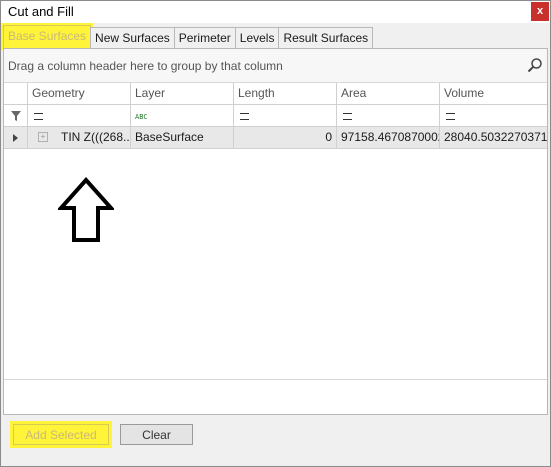 The height and width of the screenshot is (467, 551). Describe the element at coordinates (43, 137) in the screenshot. I see `plus-icon: +` at that location.